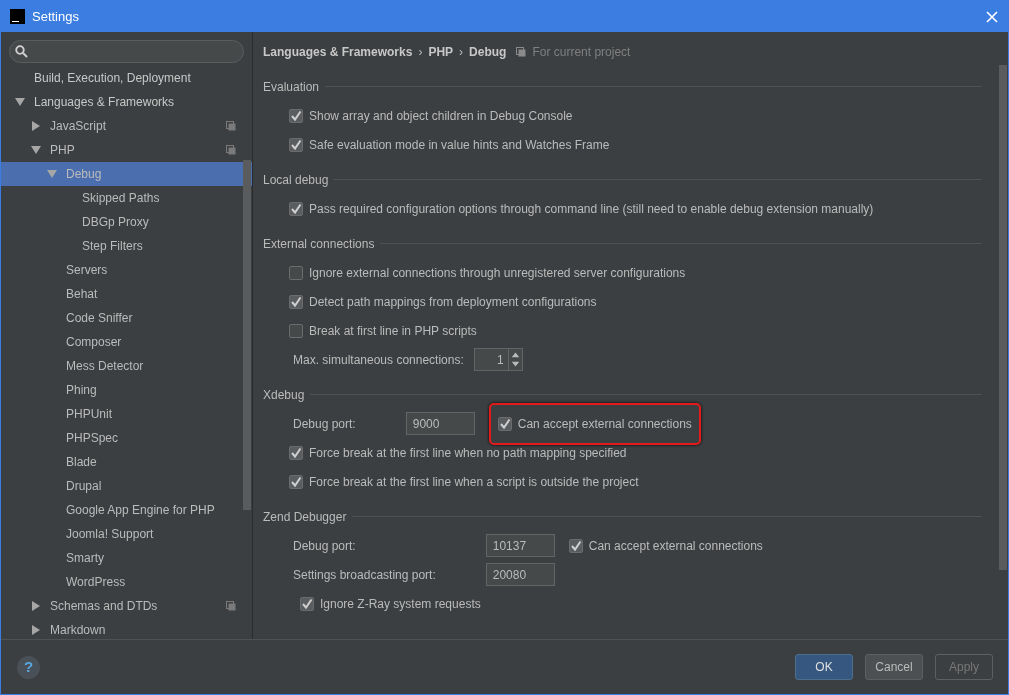 The width and height of the screenshot is (1009, 695). I want to click on port-field: 9000, so click(440, 423).